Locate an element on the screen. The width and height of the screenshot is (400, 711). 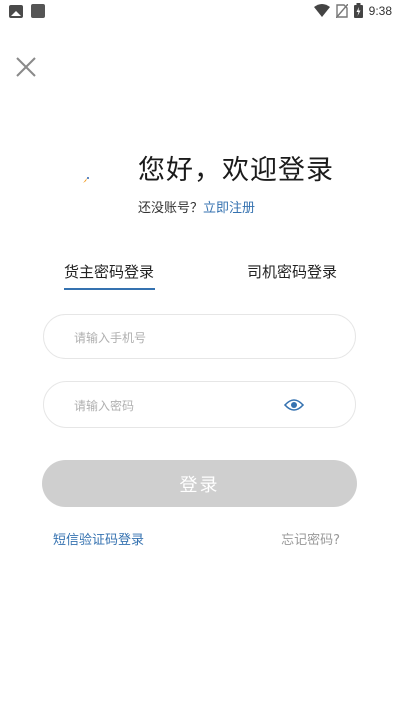
no-account-text: 还没账号？ is located at coordinates (171, 208).